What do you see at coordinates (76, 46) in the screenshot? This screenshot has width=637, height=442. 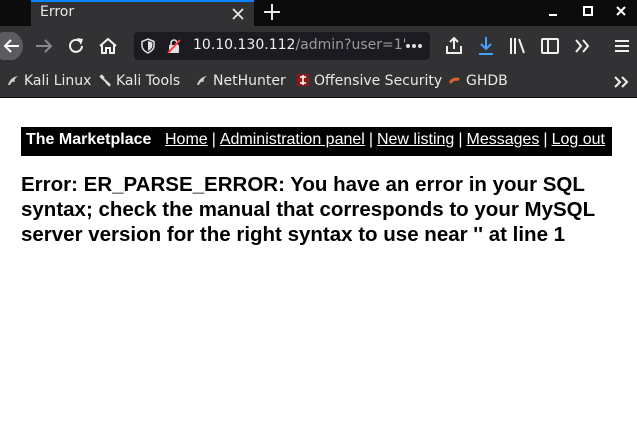 I see `reload-icon` at bounding box center [76, 46].